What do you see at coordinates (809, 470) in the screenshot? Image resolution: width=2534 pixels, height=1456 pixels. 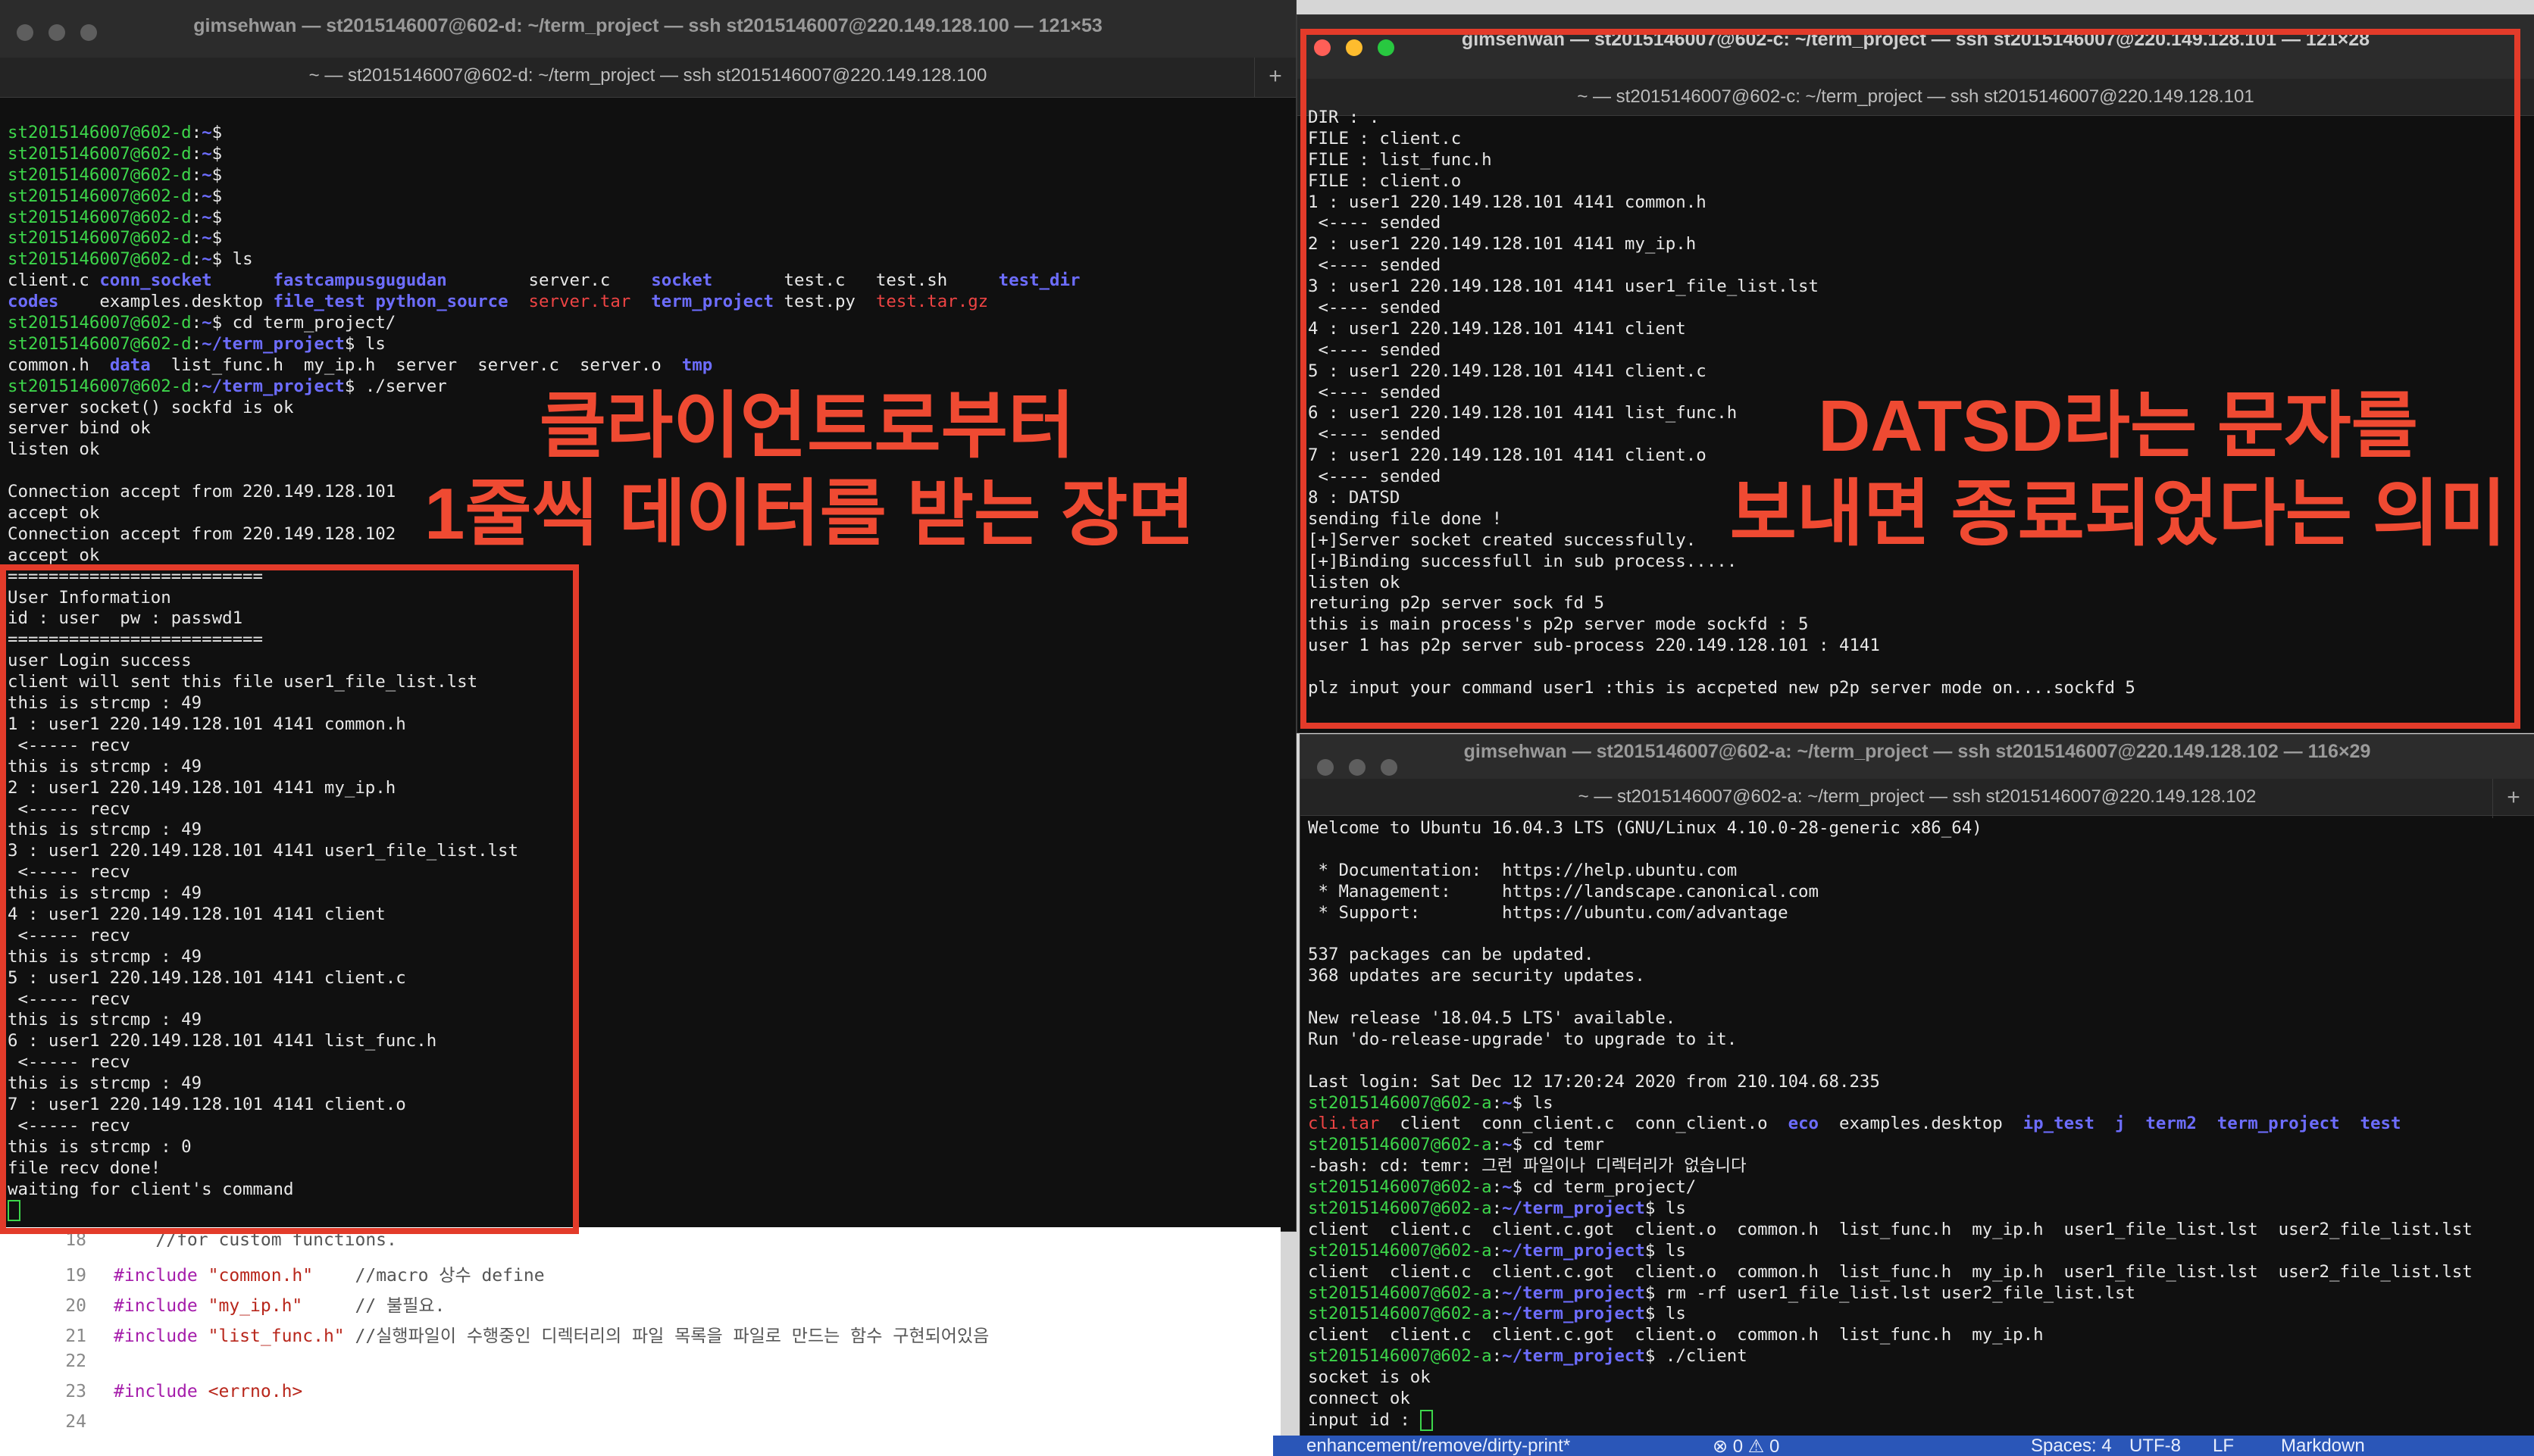 I see `annotation-left: 클라이언트로부터 1줄씩 데이터를 받는 장면` at bounding box center [809, 470].